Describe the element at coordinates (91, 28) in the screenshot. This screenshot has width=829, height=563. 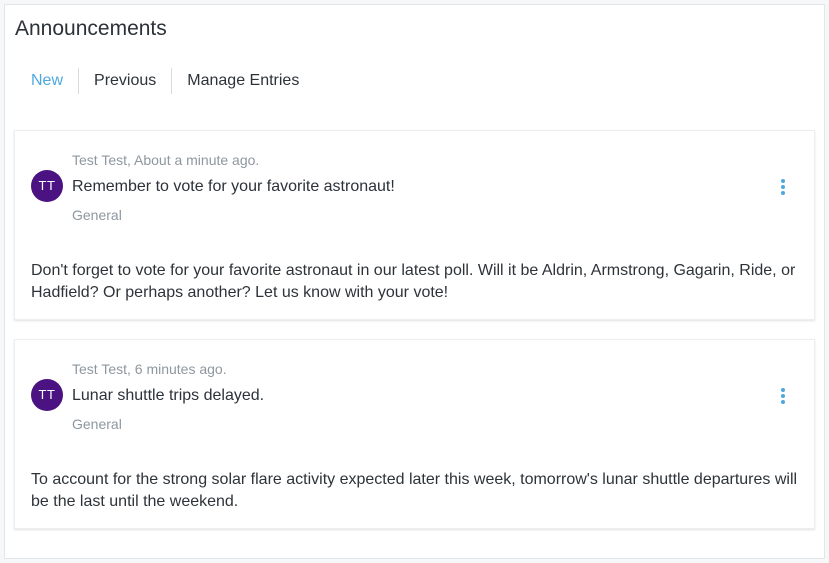
I see `page-title: Announcements` at that location.